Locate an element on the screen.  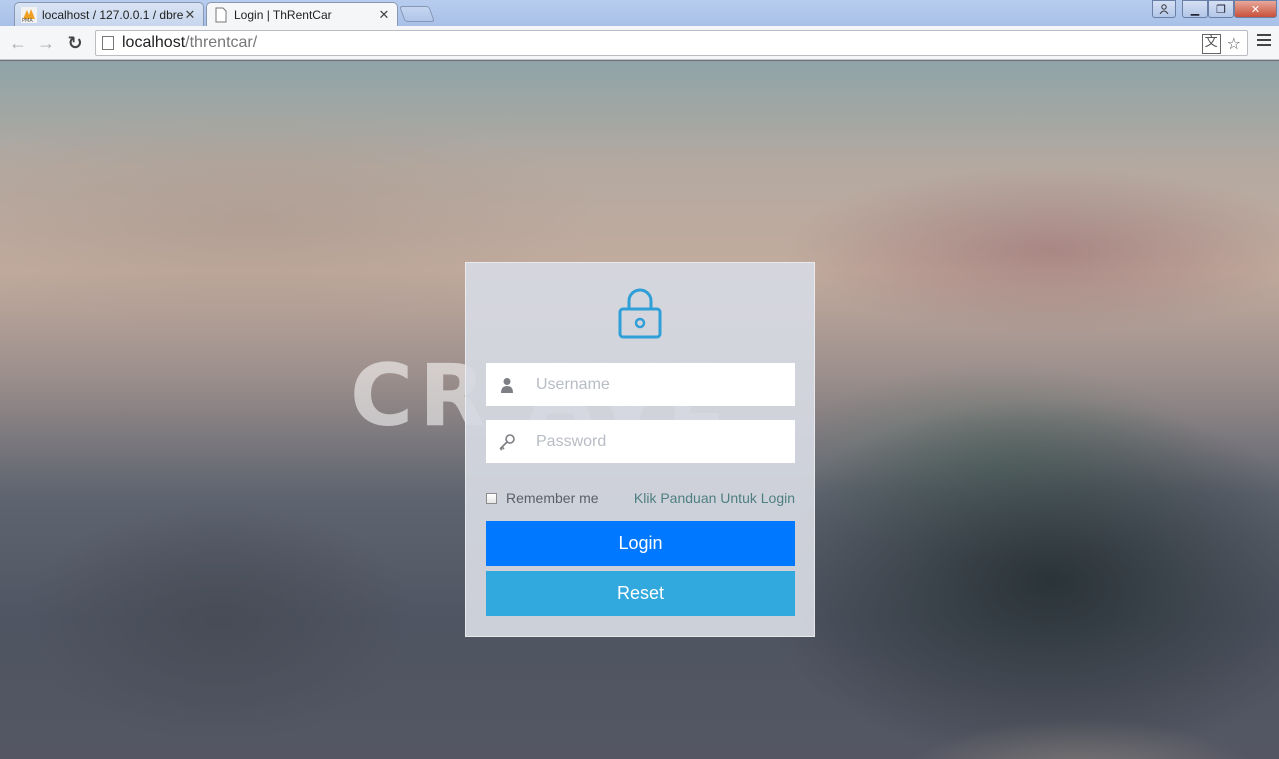
translate-icon: 文 is located at coordinates (1211, 44).